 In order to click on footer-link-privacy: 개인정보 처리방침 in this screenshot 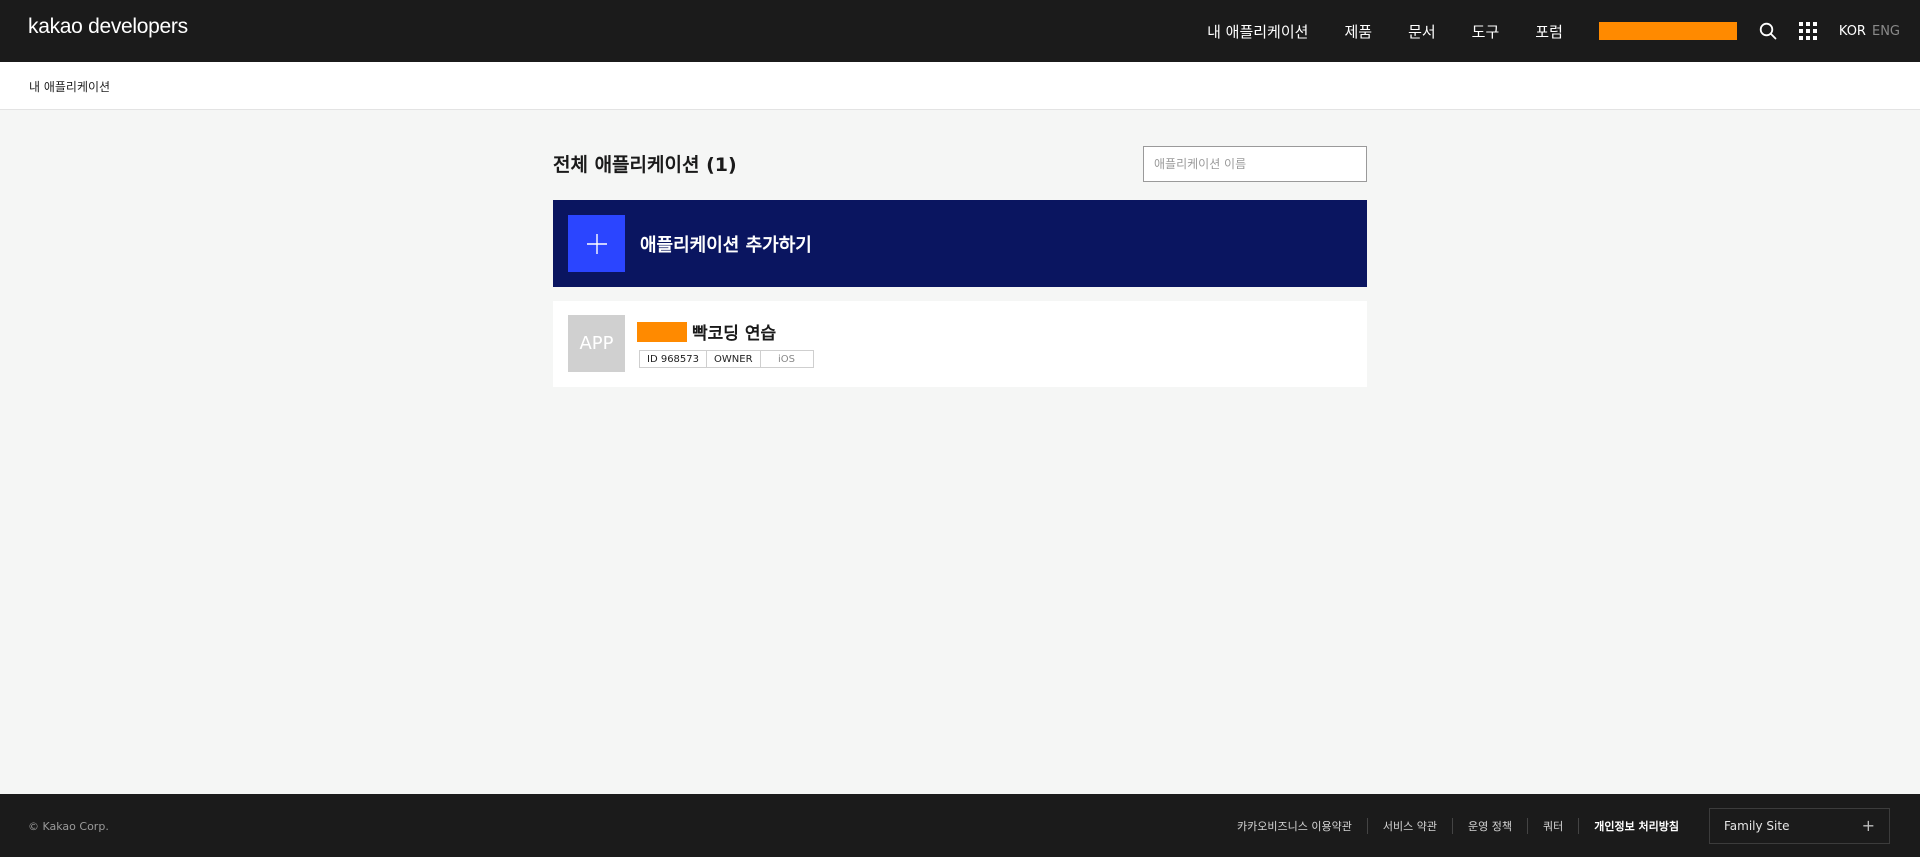, I will do `click(1636, 825)`.